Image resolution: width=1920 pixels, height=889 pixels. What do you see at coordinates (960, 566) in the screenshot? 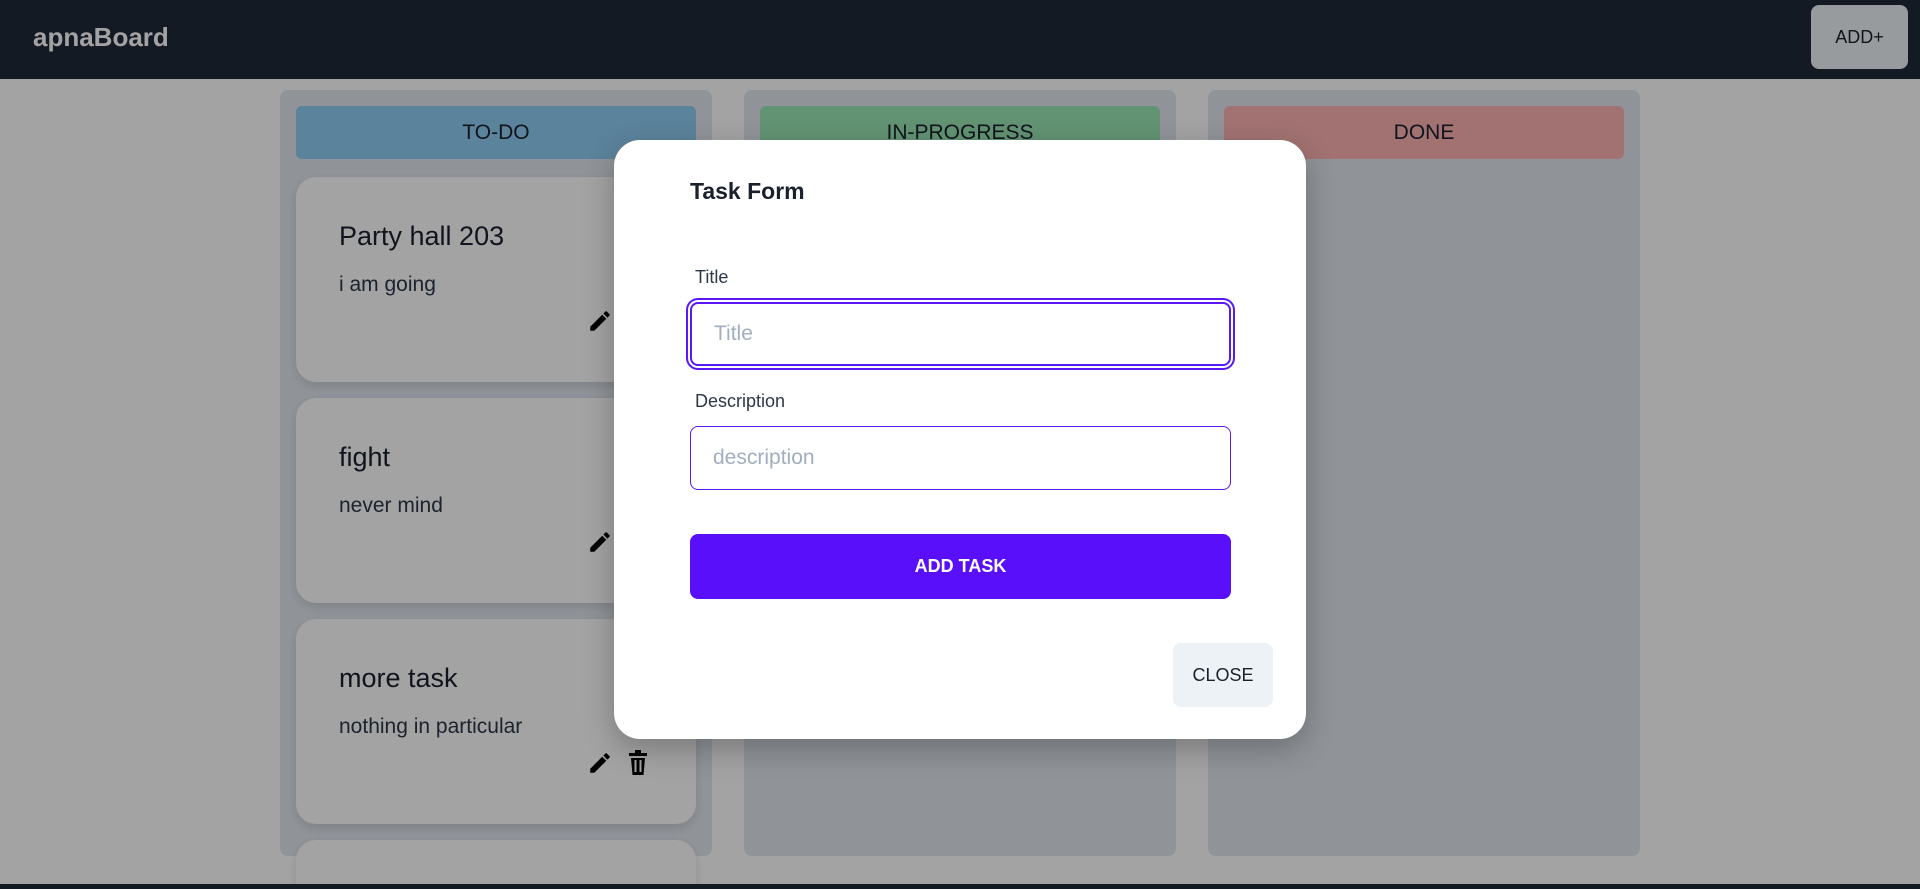
I see `add-task-submit-button: ADD TASK` at bounding box center [960, 566].